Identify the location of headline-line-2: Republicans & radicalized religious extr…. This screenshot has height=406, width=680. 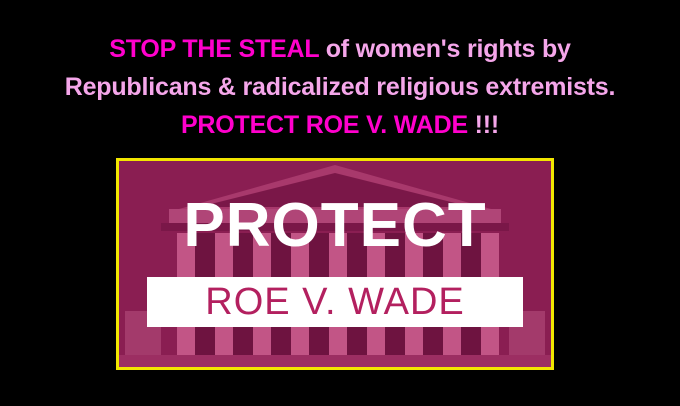
(340, 87).